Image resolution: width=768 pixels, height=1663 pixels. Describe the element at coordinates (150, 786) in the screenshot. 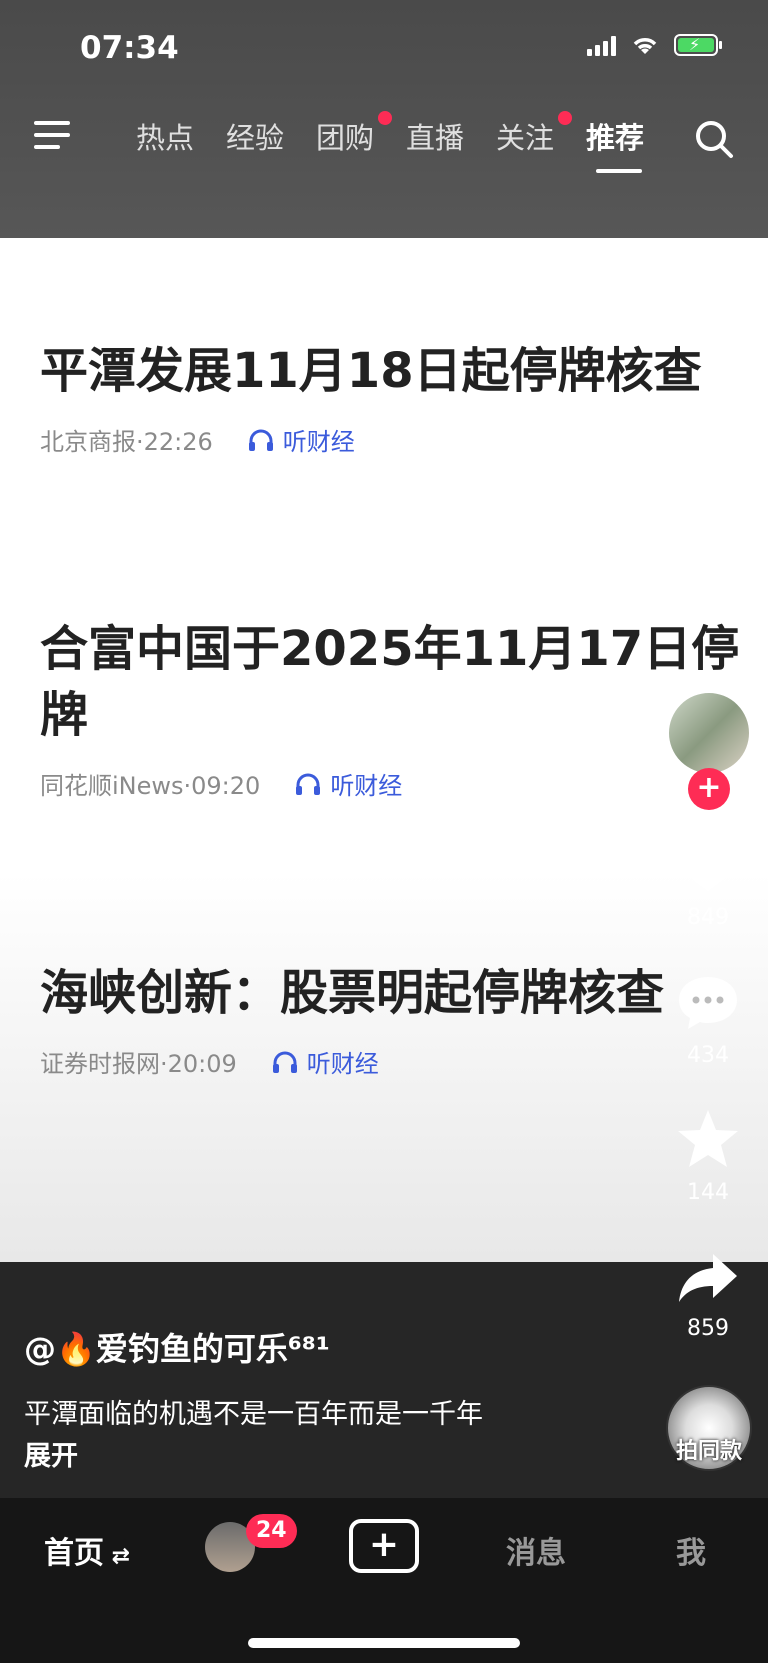

I see `news-source: 同花顺iNews·09:20` at that location.